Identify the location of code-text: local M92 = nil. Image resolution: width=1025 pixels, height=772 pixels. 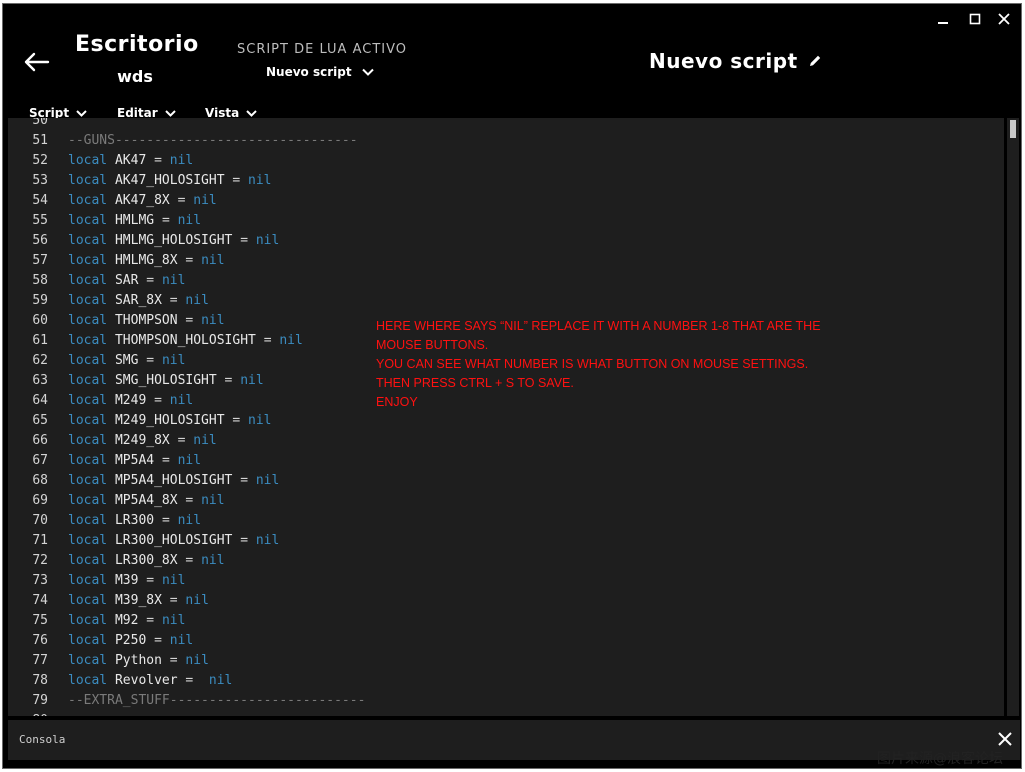
(126, 621).